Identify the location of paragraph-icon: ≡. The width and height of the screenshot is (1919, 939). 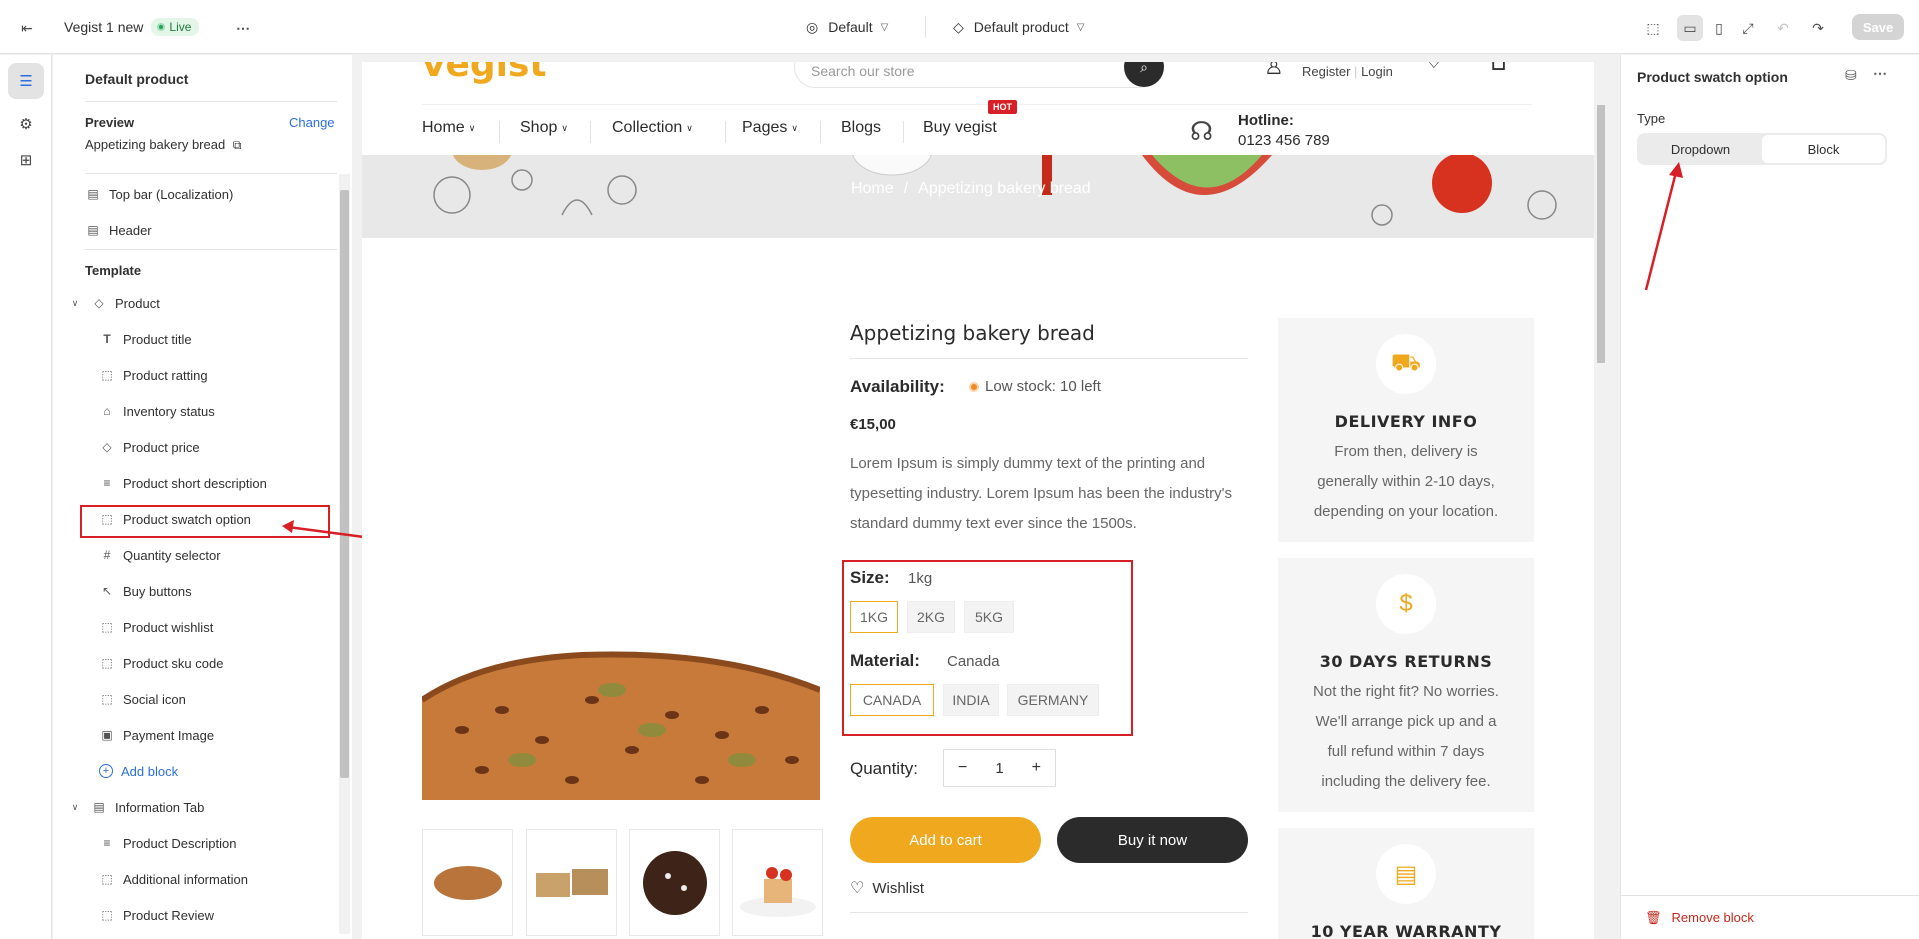
(107, 483).